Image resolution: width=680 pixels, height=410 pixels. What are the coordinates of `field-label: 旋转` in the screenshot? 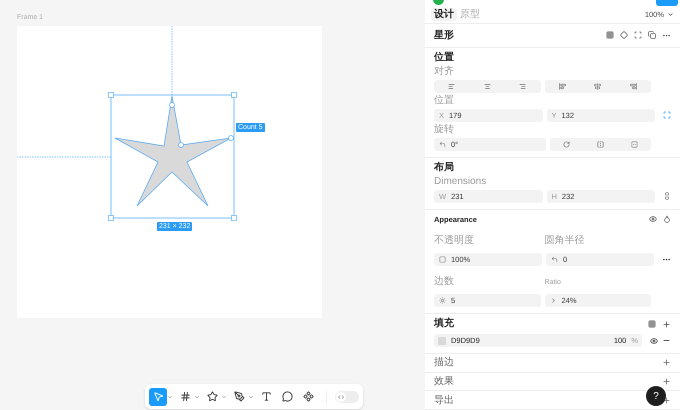 It's located at (444, 130).